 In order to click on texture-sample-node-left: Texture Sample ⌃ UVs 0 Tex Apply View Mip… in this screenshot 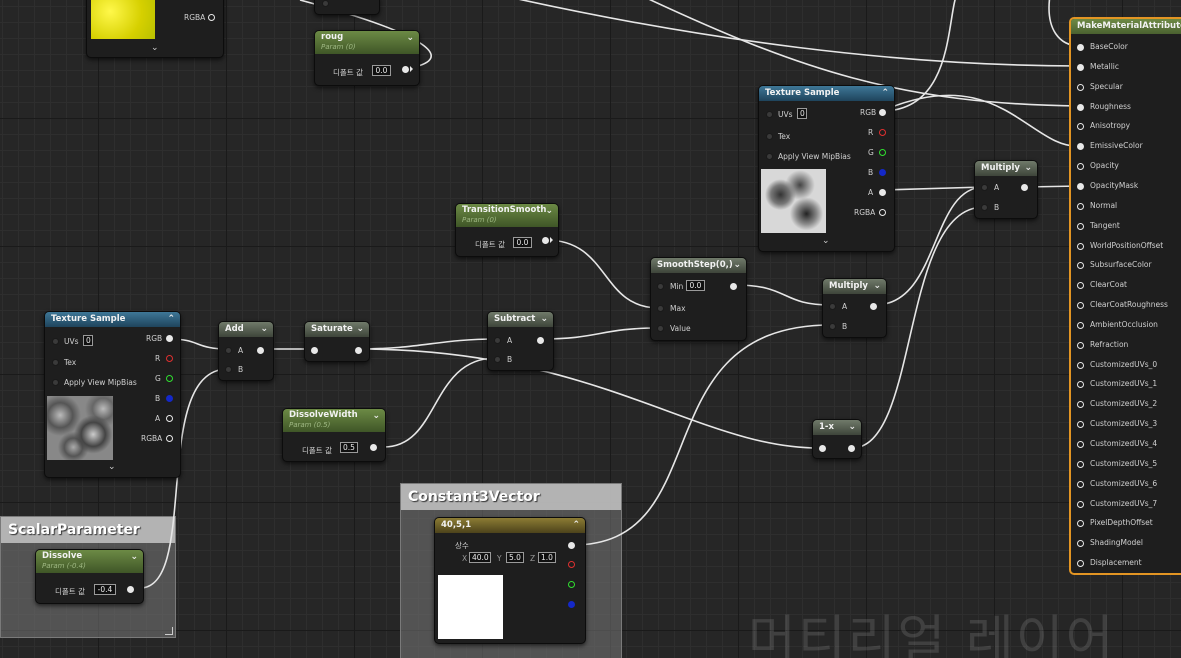, I will do `click(112, 394)`.